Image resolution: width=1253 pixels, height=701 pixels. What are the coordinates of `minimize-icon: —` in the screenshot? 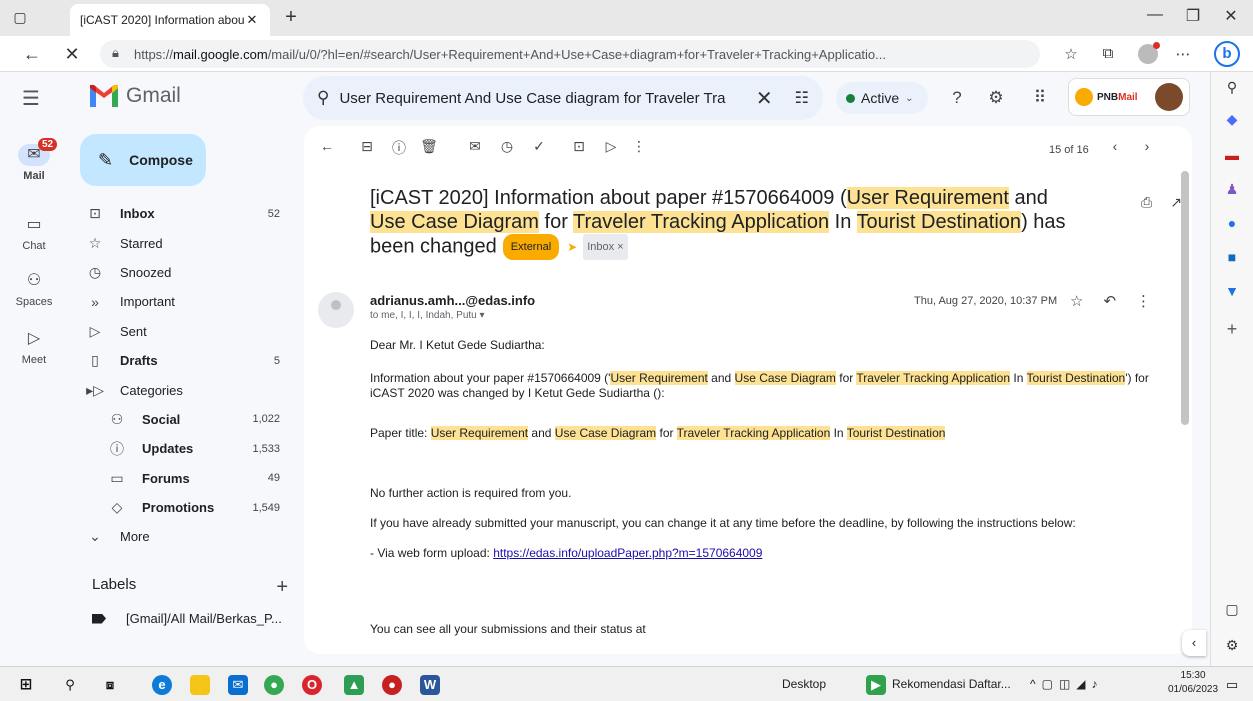 It's located at (1155, 15).